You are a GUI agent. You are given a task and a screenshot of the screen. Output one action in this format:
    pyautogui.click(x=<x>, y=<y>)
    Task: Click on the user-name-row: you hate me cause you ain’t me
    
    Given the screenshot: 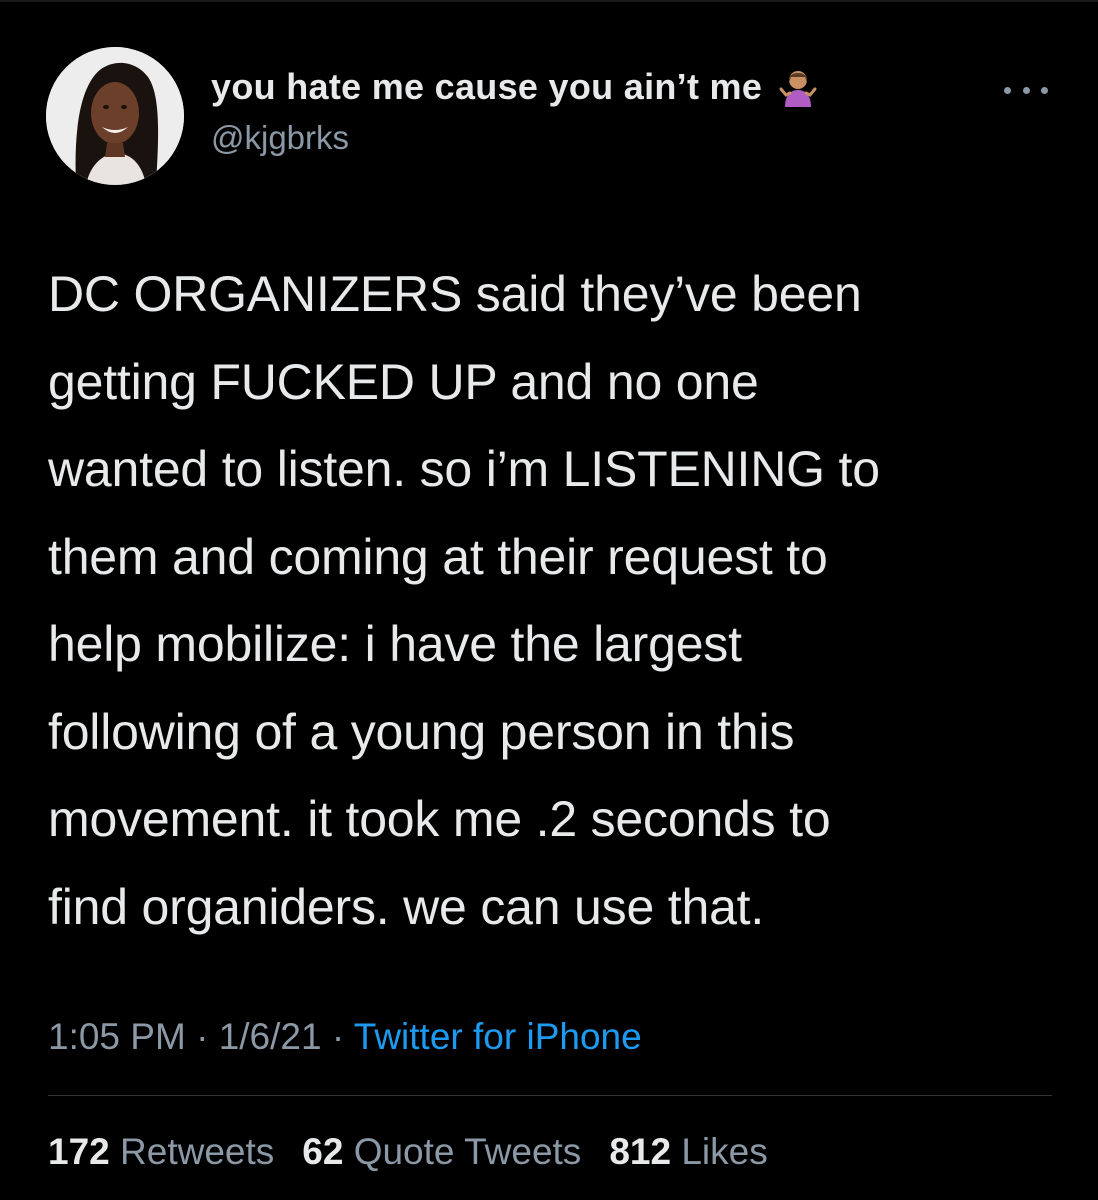 What is the action you would take?
    pyautogui.click(x=514, y=87)
    